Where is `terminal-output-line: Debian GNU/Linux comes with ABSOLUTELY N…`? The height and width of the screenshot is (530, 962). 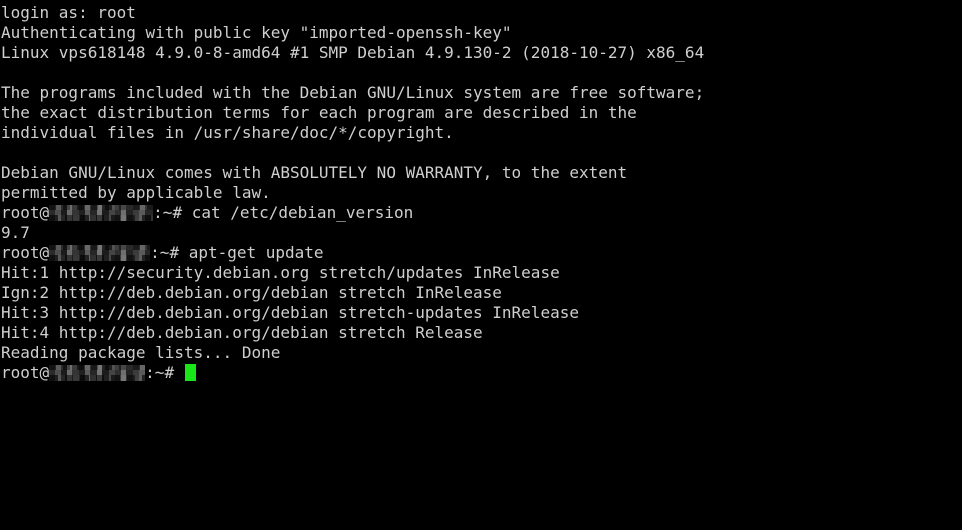
terminal-output-line: Debian GNU/Linux comes with ABSOLUTELY N… is located at coordinates (314, 172).